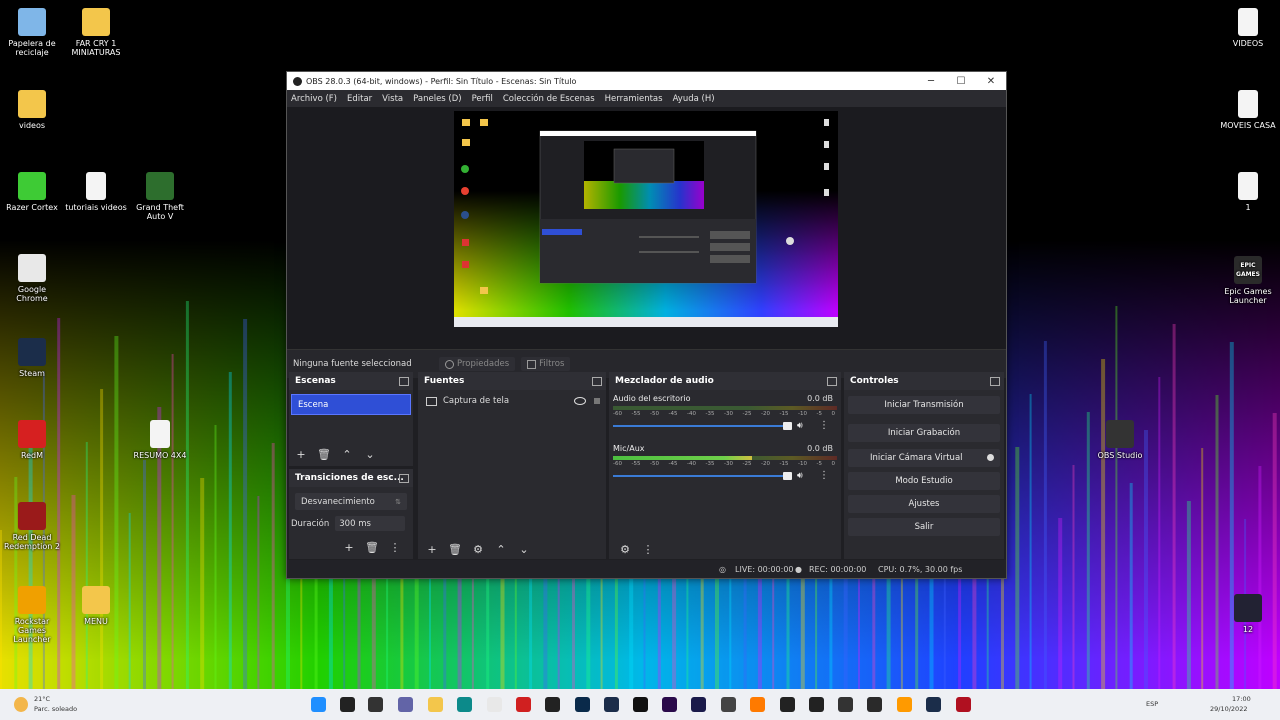  Describe the element at coordinates (1228, 709) in the screenshot. I see `clock-date: 29/10/2022` at that location.